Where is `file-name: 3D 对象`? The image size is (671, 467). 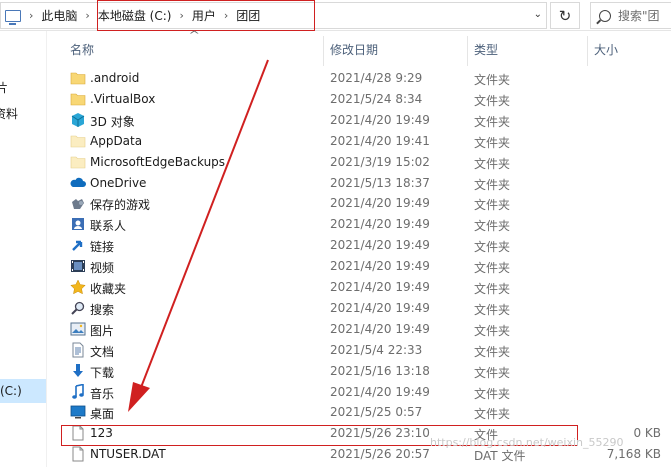
file-name: 3D 对象 is located at coordinates (112, 121).